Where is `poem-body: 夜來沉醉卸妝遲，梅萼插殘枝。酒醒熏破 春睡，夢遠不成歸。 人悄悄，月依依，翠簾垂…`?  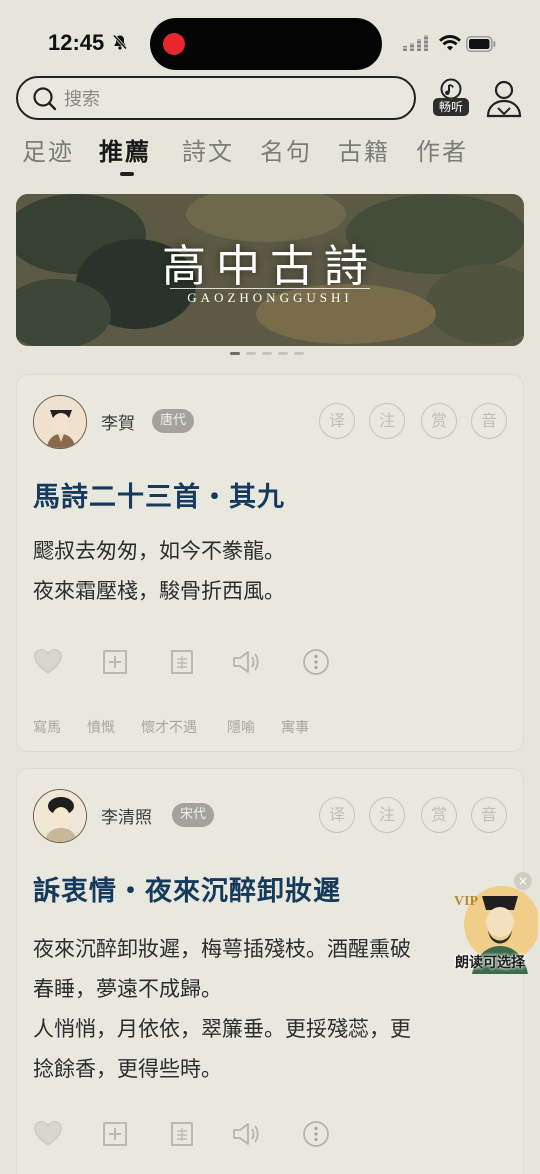
poem-body: 夜來沉醉卸妝遲，梅萼插殘枝。酒醒熏破 春睡，夢遠不成歸。 人悄悄，月依依，翠簾垂… is located at coordinates (222, 1009).